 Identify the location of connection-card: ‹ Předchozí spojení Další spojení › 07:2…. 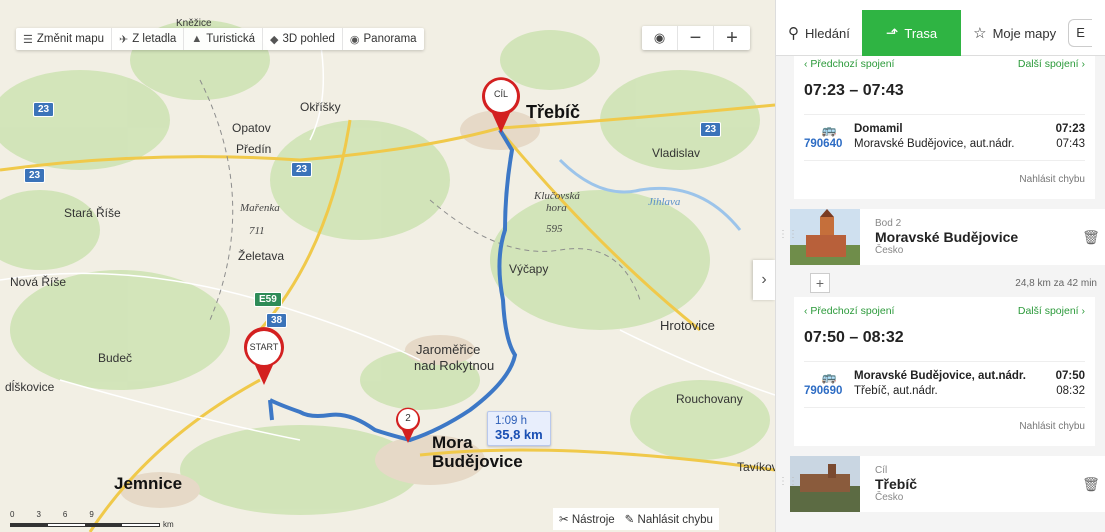
(944, 127).